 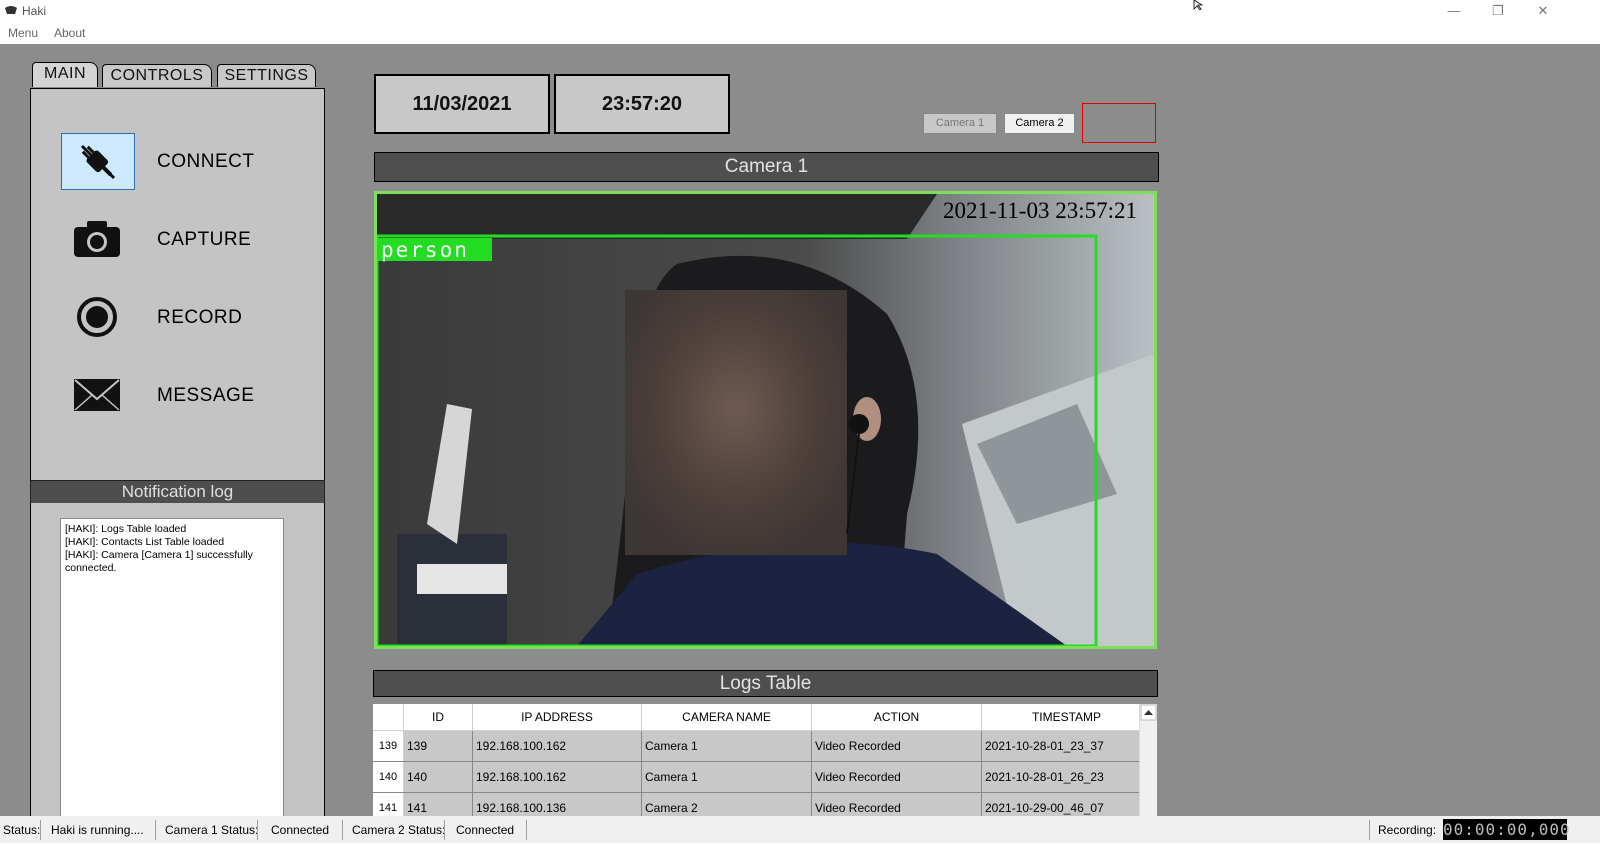 I want to click on camera-timestamp: 2021-11-03 23:57:21, so click(x=1040, y=210).